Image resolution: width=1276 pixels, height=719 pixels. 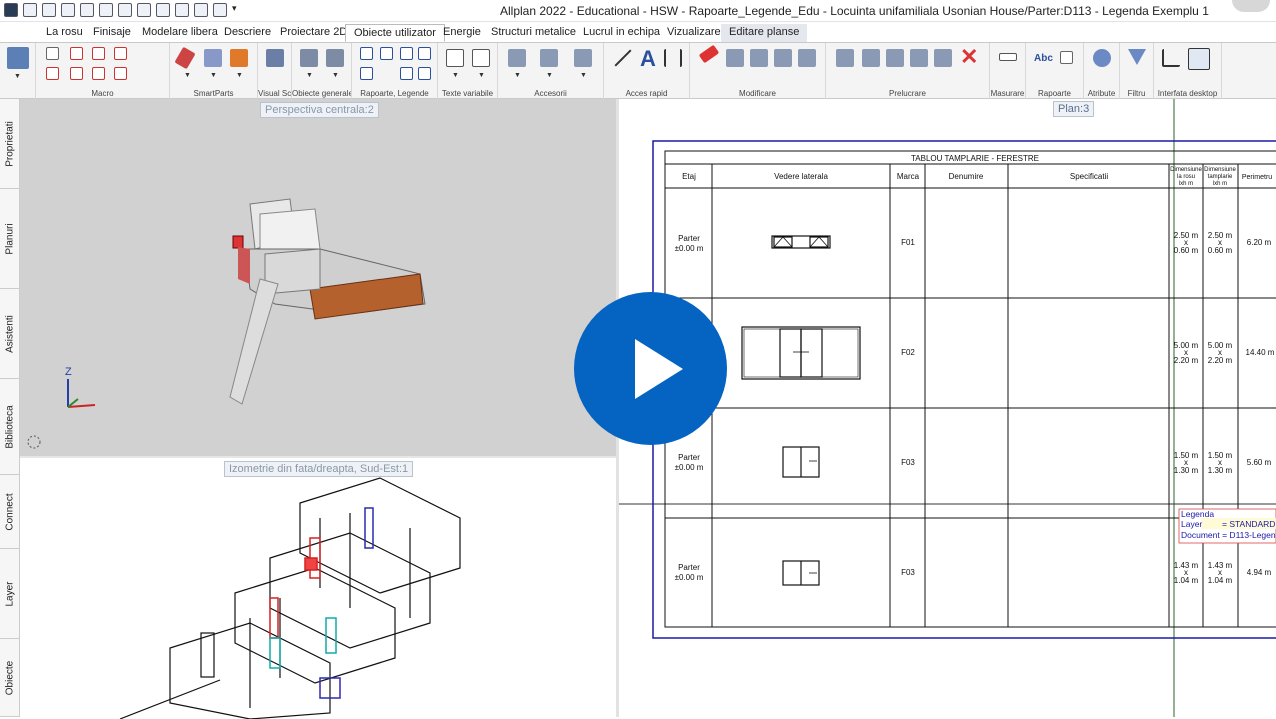 What do you see at coordinates (87, 10) in the screenshot?
I see `print-icon` at bounding box center [87, 10].